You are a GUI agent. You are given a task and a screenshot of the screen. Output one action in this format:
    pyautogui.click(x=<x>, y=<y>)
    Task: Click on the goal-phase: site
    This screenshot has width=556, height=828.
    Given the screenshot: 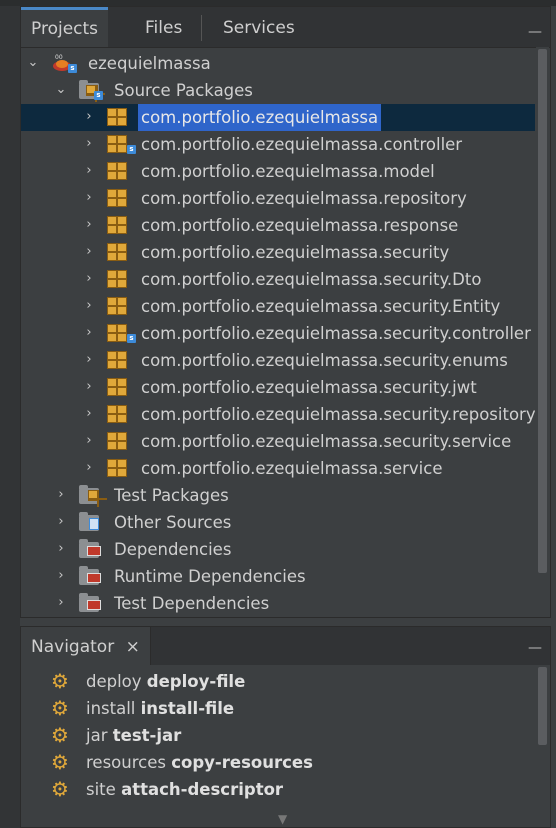 What is the action you would take?
    pyautogui.click(x=101, y=789)
    